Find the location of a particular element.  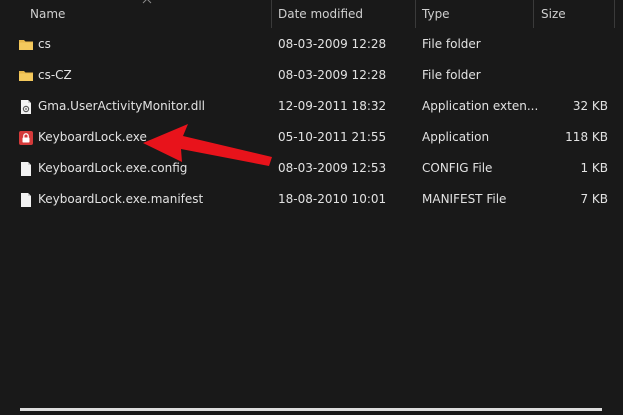

file-name: cs-CZ is located at coordinates (55, 75).